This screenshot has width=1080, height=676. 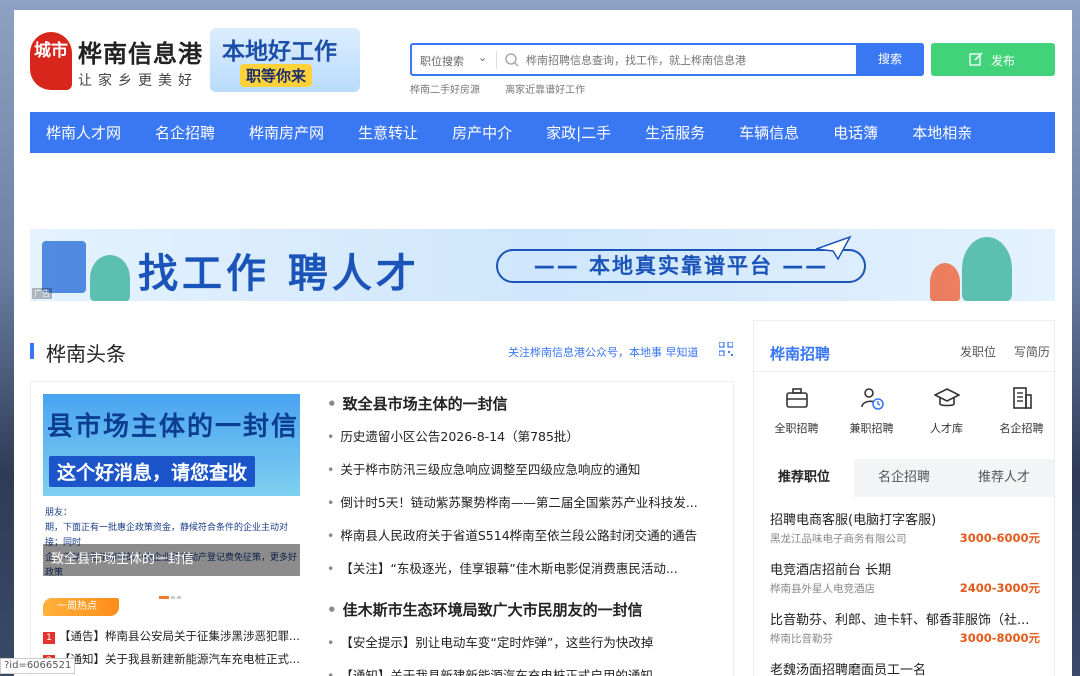 What do you see at coordinates (946, 410) in the screenshot?
I see `job-category-talent: 人才库` at bounding box center [946, 410].